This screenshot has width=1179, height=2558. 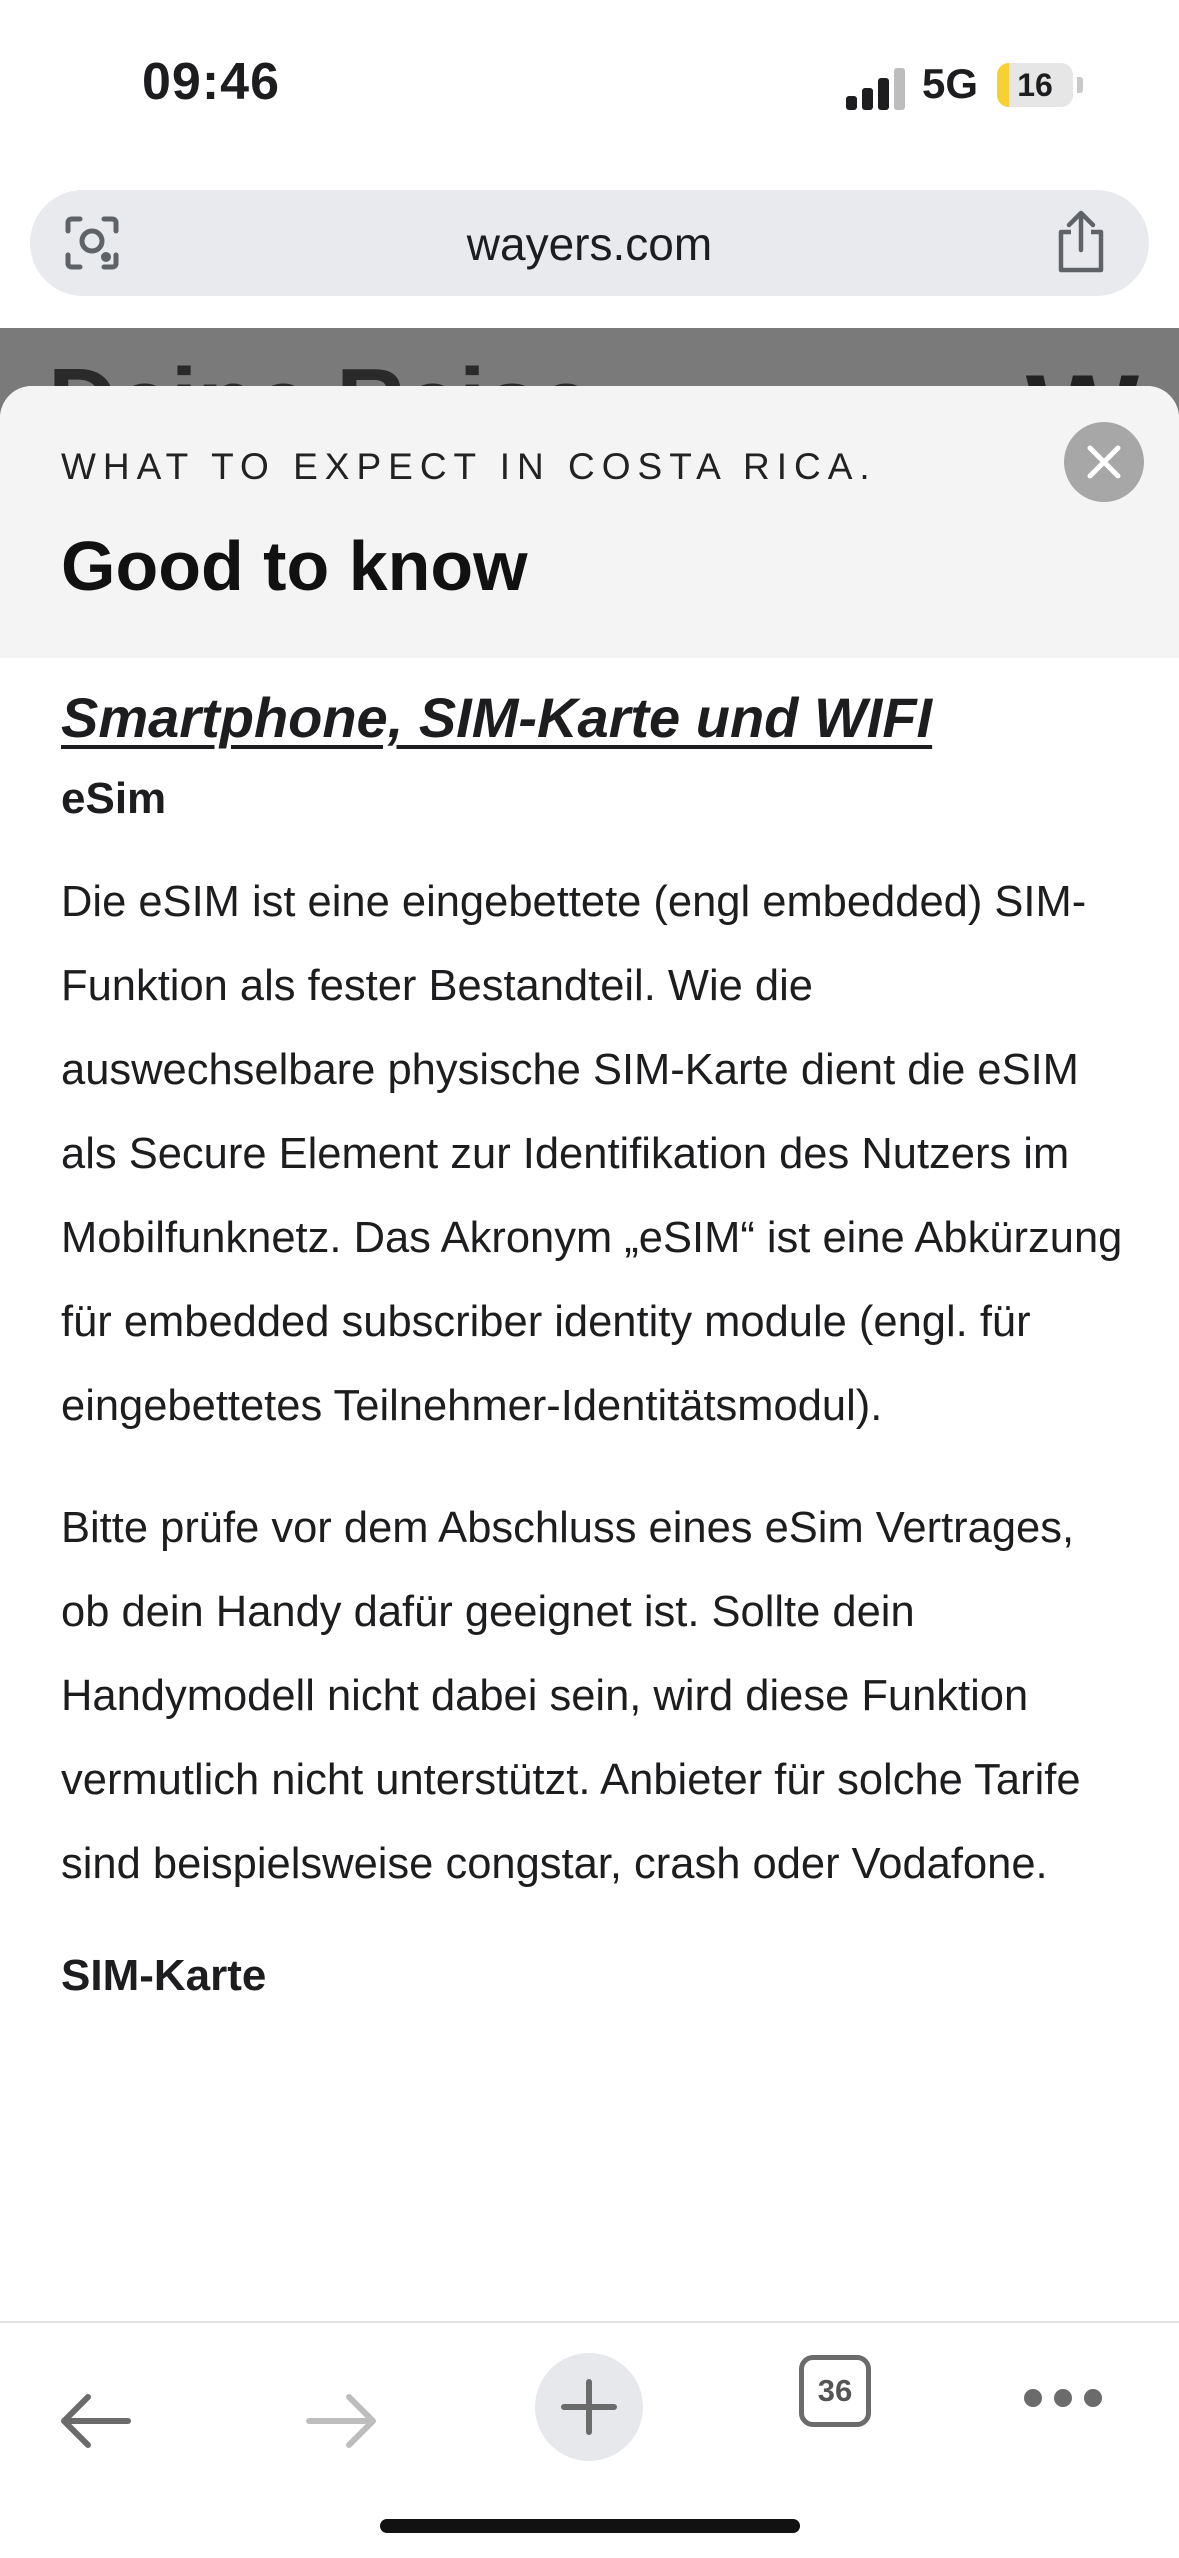 What do you see at coordinates (294, 566) in the screenshot?
I see `sheet-title: Good to know` at bounding box center [294, 566].